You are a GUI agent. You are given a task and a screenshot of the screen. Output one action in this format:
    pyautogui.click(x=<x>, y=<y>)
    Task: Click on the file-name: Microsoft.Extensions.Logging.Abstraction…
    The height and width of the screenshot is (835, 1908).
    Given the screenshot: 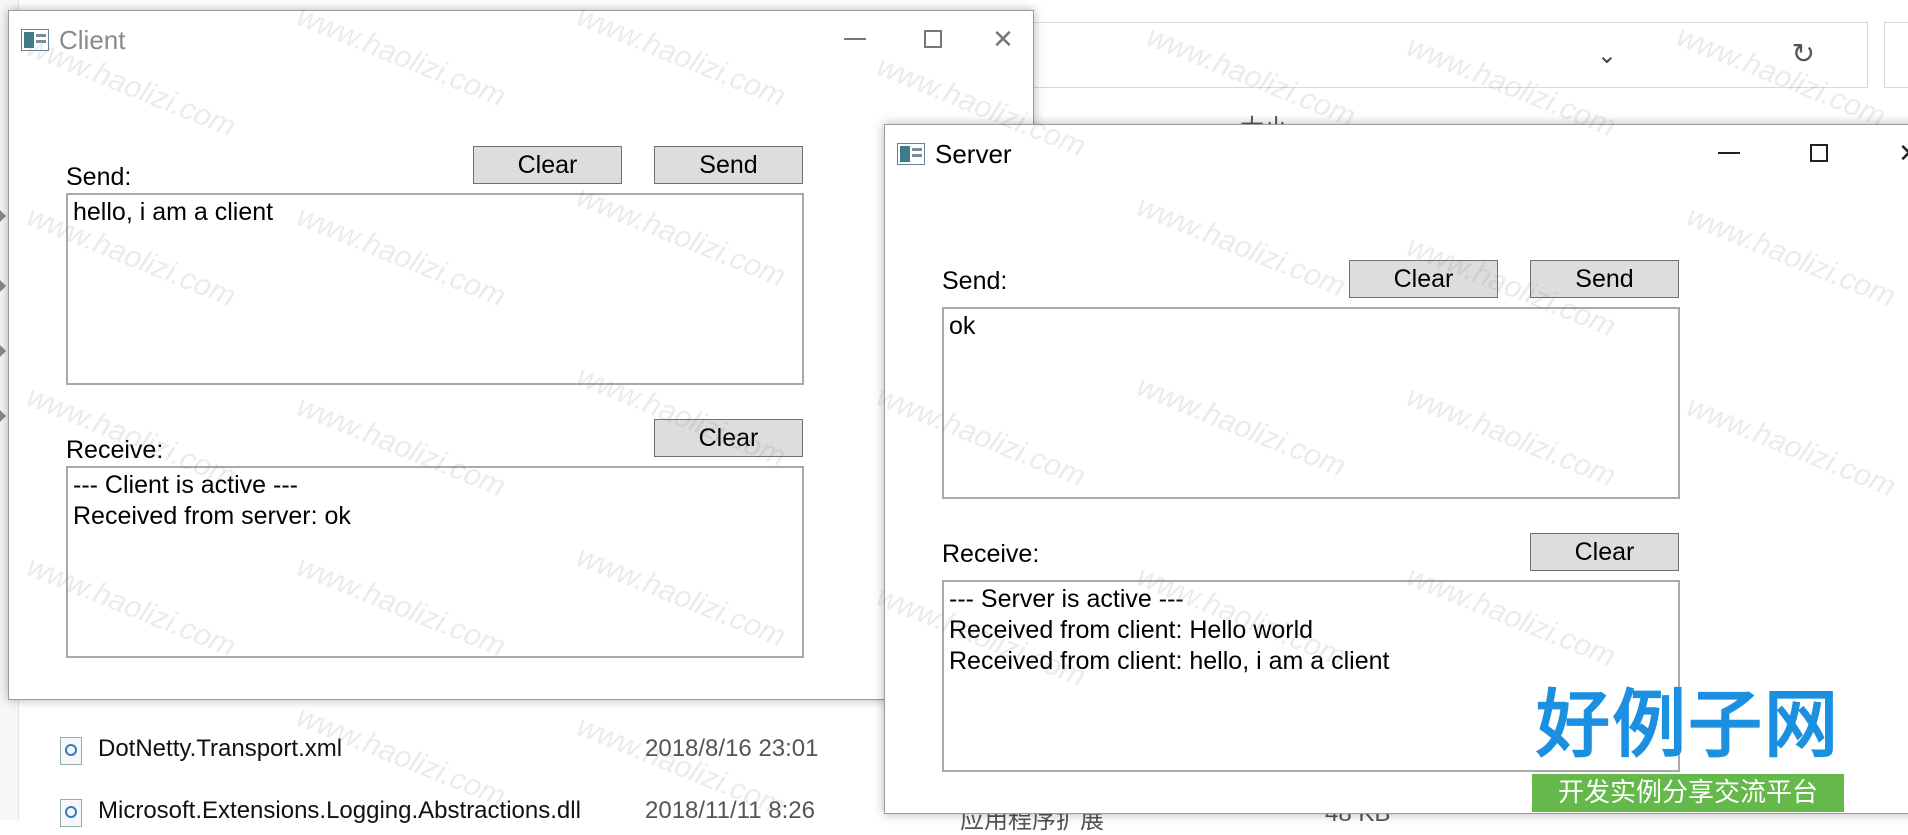 What is the action you would take?
    pyautogui.click(x=339, y=810)
    